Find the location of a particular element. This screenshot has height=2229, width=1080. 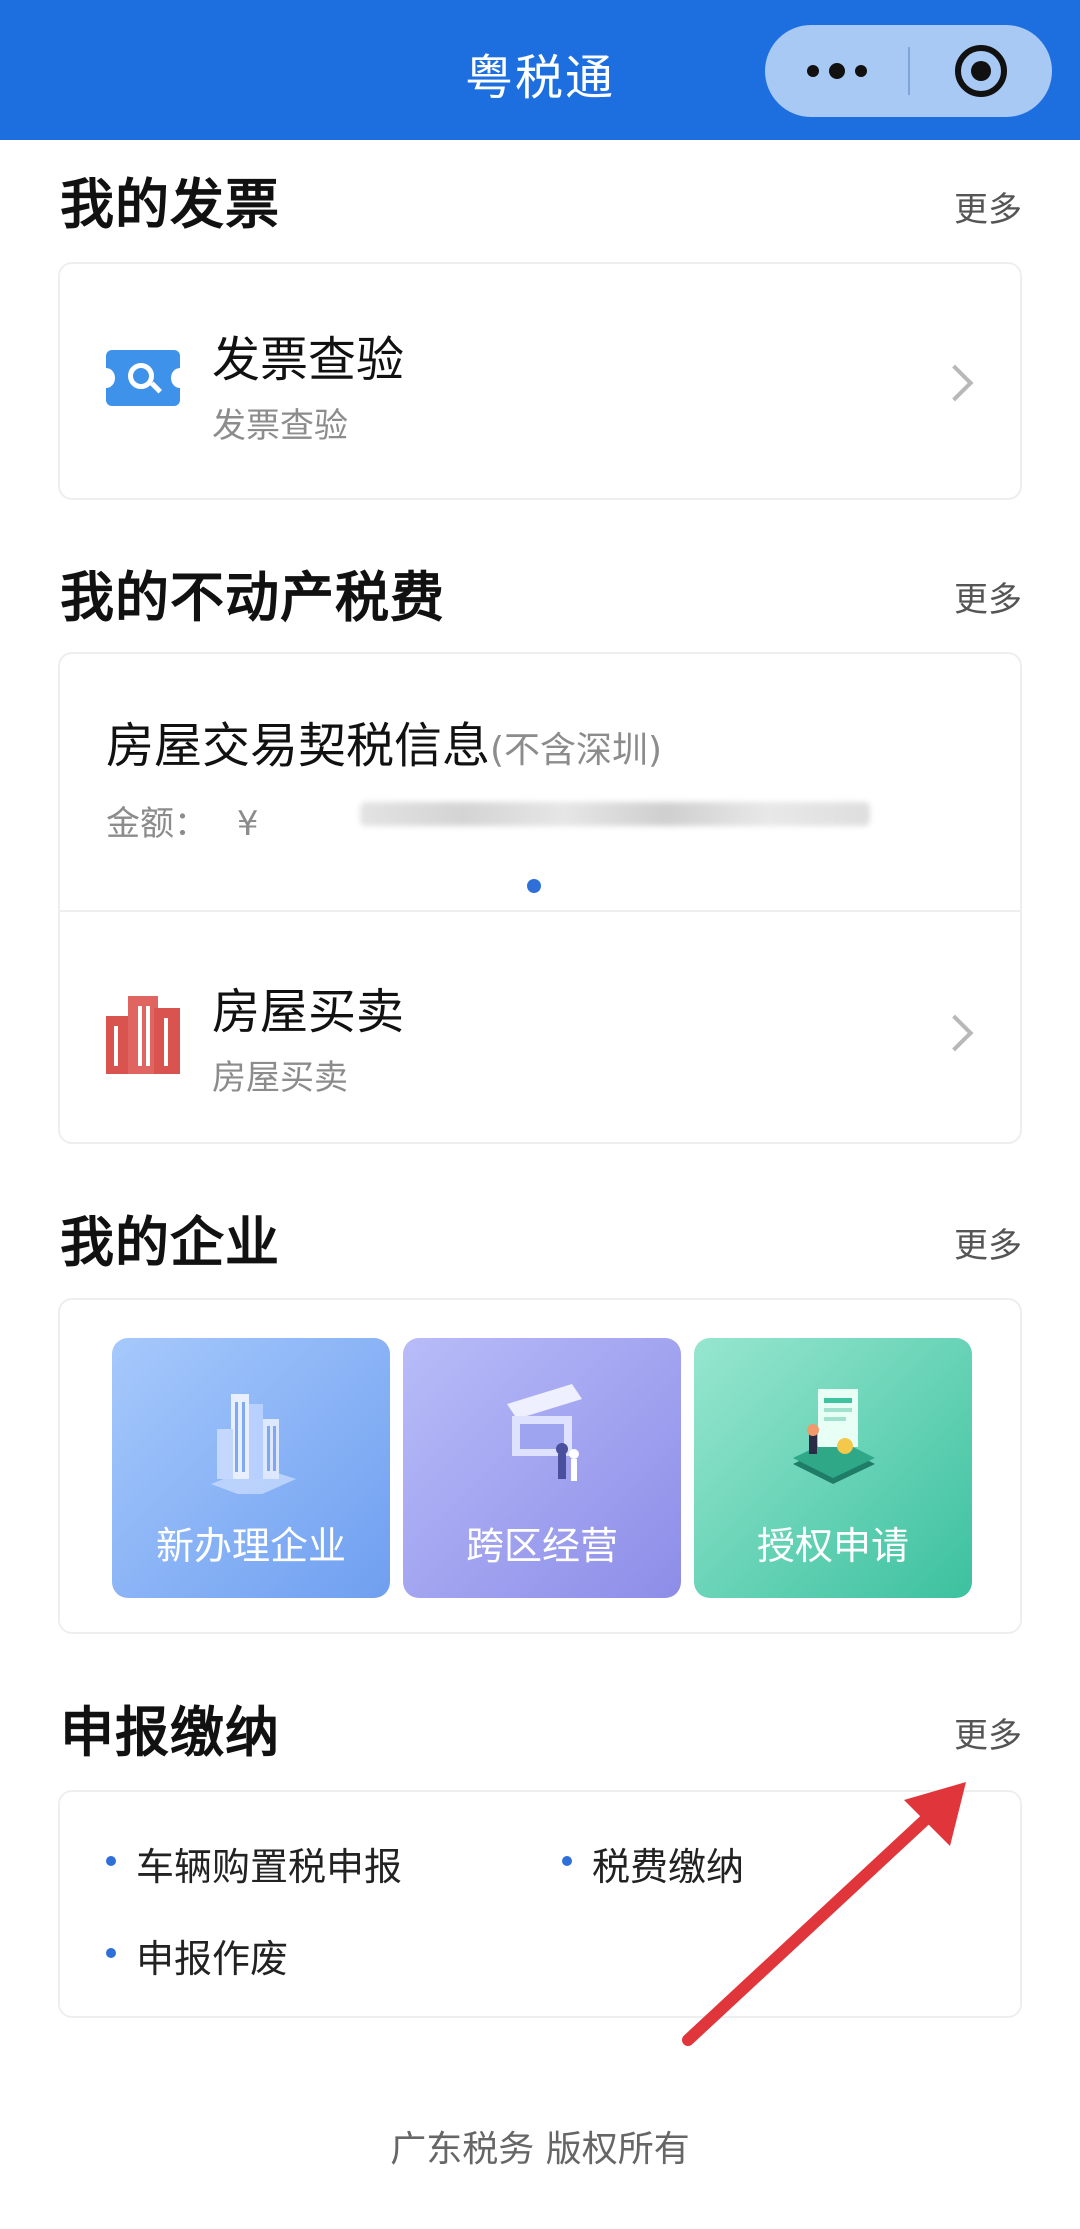

capsule-divider is located at coordinates (909, 71).